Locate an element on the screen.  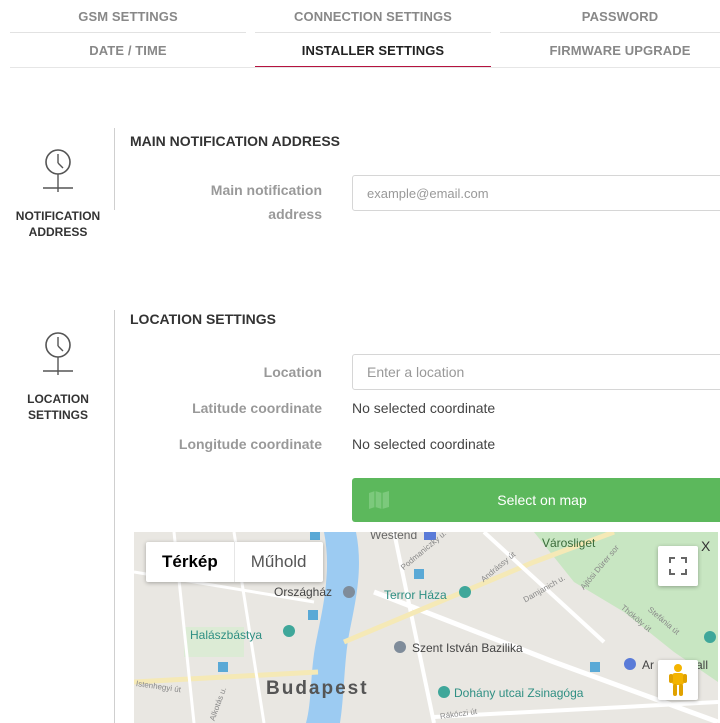
map-label-westend: Westend is located at coordinates (394, 537).